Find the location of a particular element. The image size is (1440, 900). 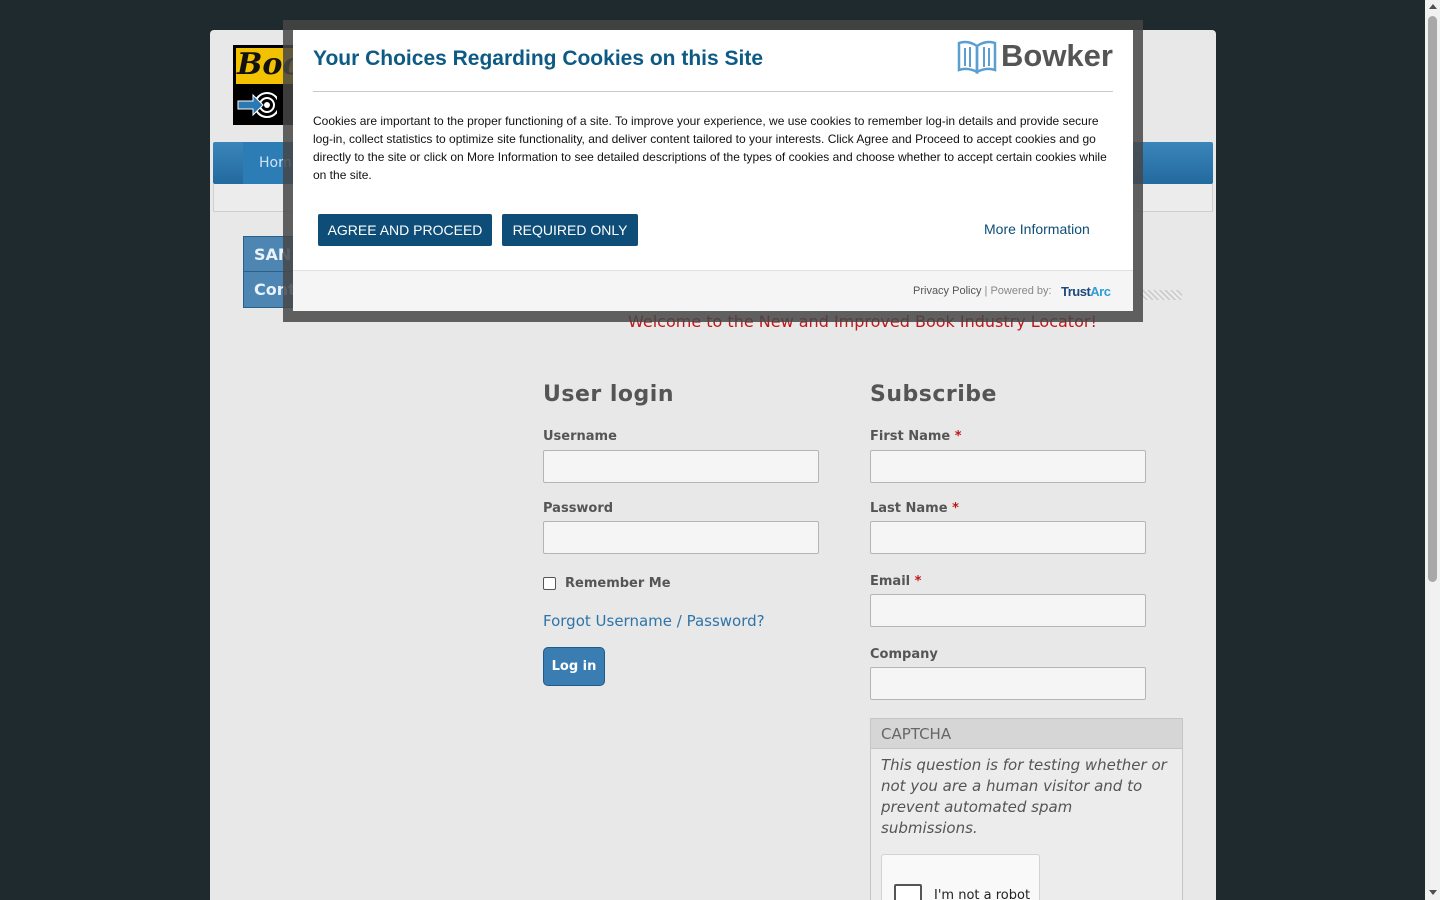

trustarc-trust: Trust is located at coordinates (1076, 291).